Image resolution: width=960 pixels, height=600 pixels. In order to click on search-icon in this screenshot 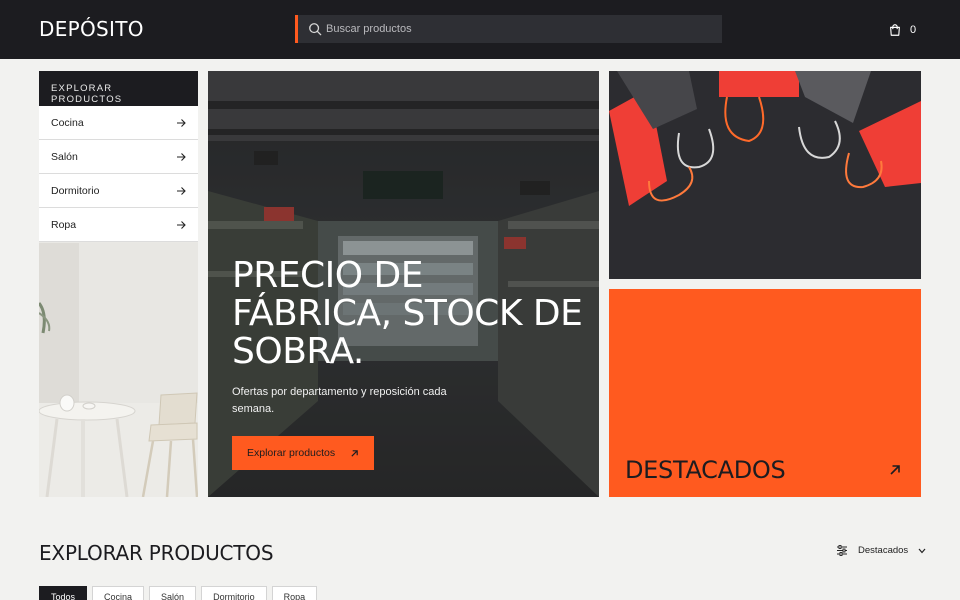, I will do `click(315, 29)`.